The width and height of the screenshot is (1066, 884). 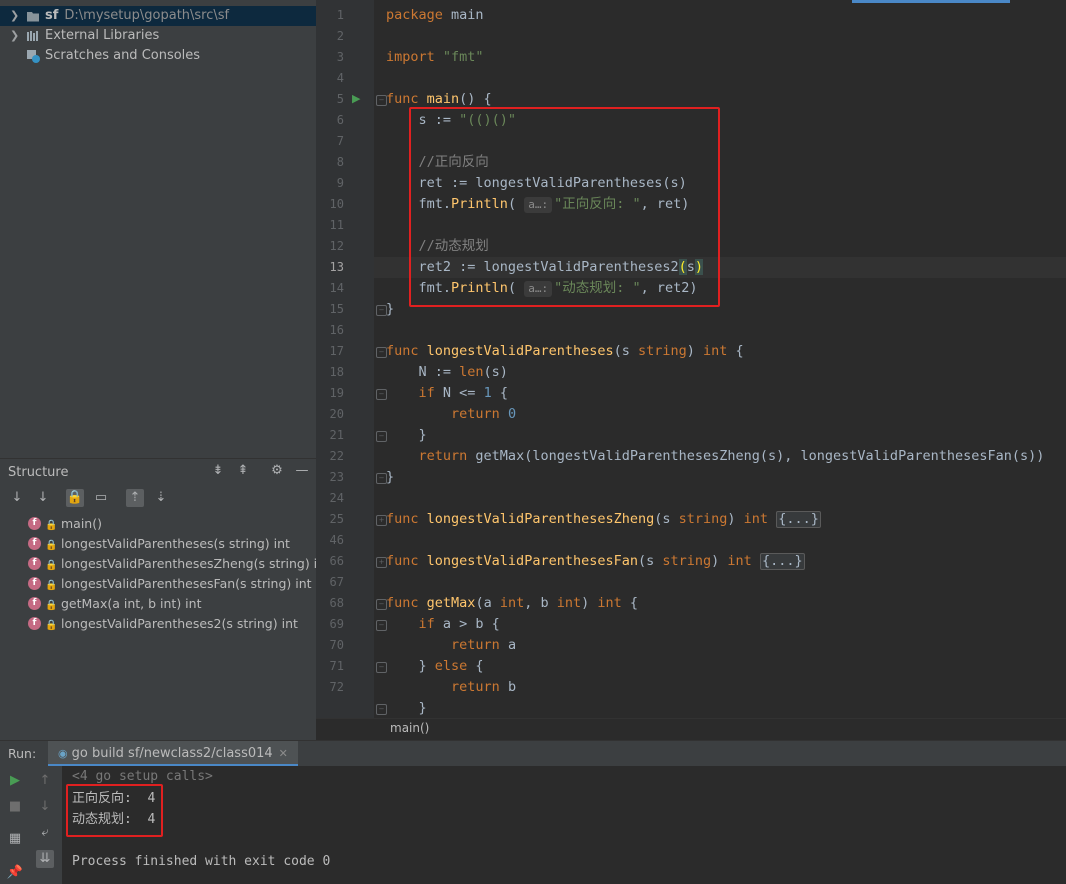 I want to click on code-line-71: return b, so click(x=484, y=687).